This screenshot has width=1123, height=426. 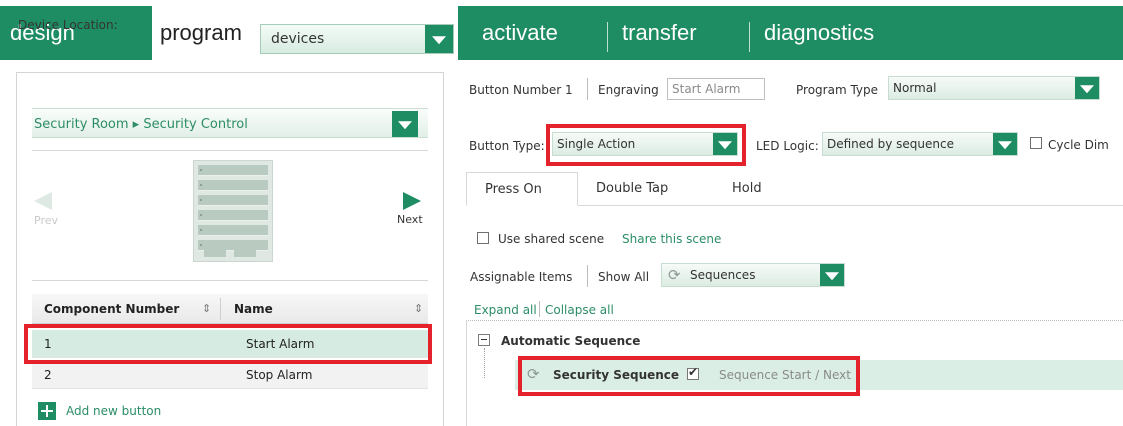 What do you see at coordinates (1078, 145) in the screenshot?
I see `cycle-dim-label: Cycle Dim` at bounding box center [1078, 145].